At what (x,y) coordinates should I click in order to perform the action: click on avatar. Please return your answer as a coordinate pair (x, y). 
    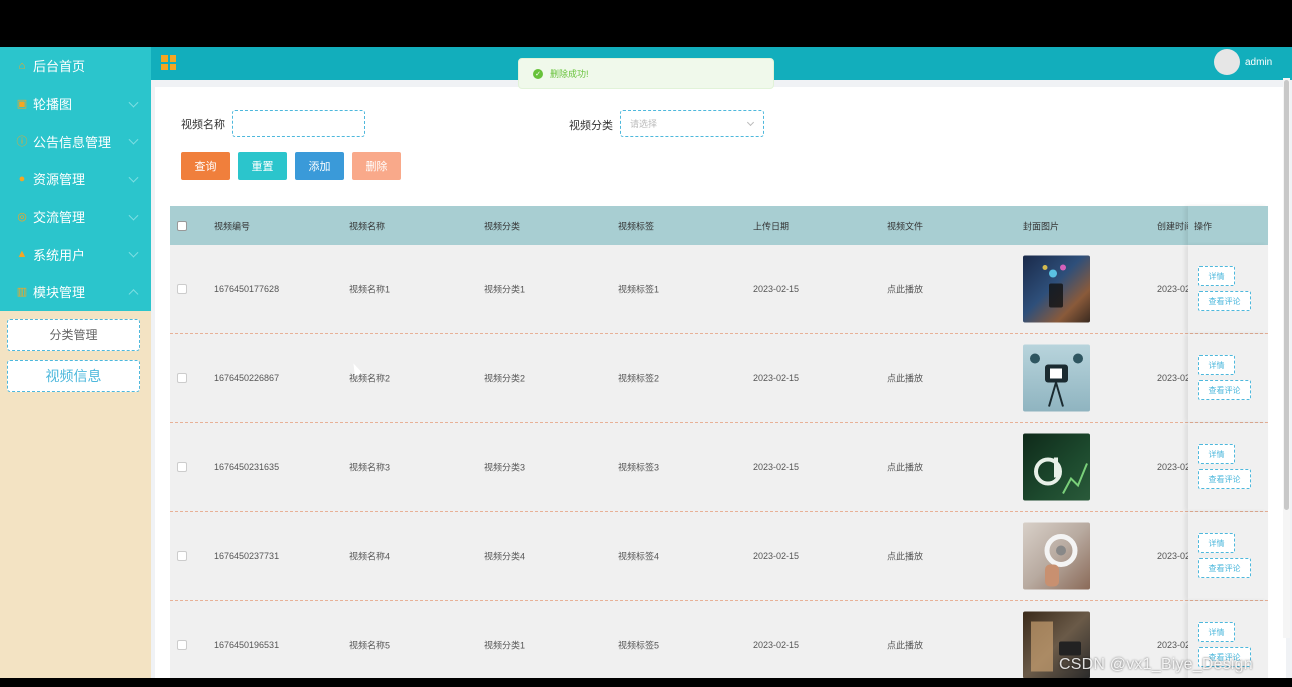
    Looking at the image, I should click on (1227, 62).